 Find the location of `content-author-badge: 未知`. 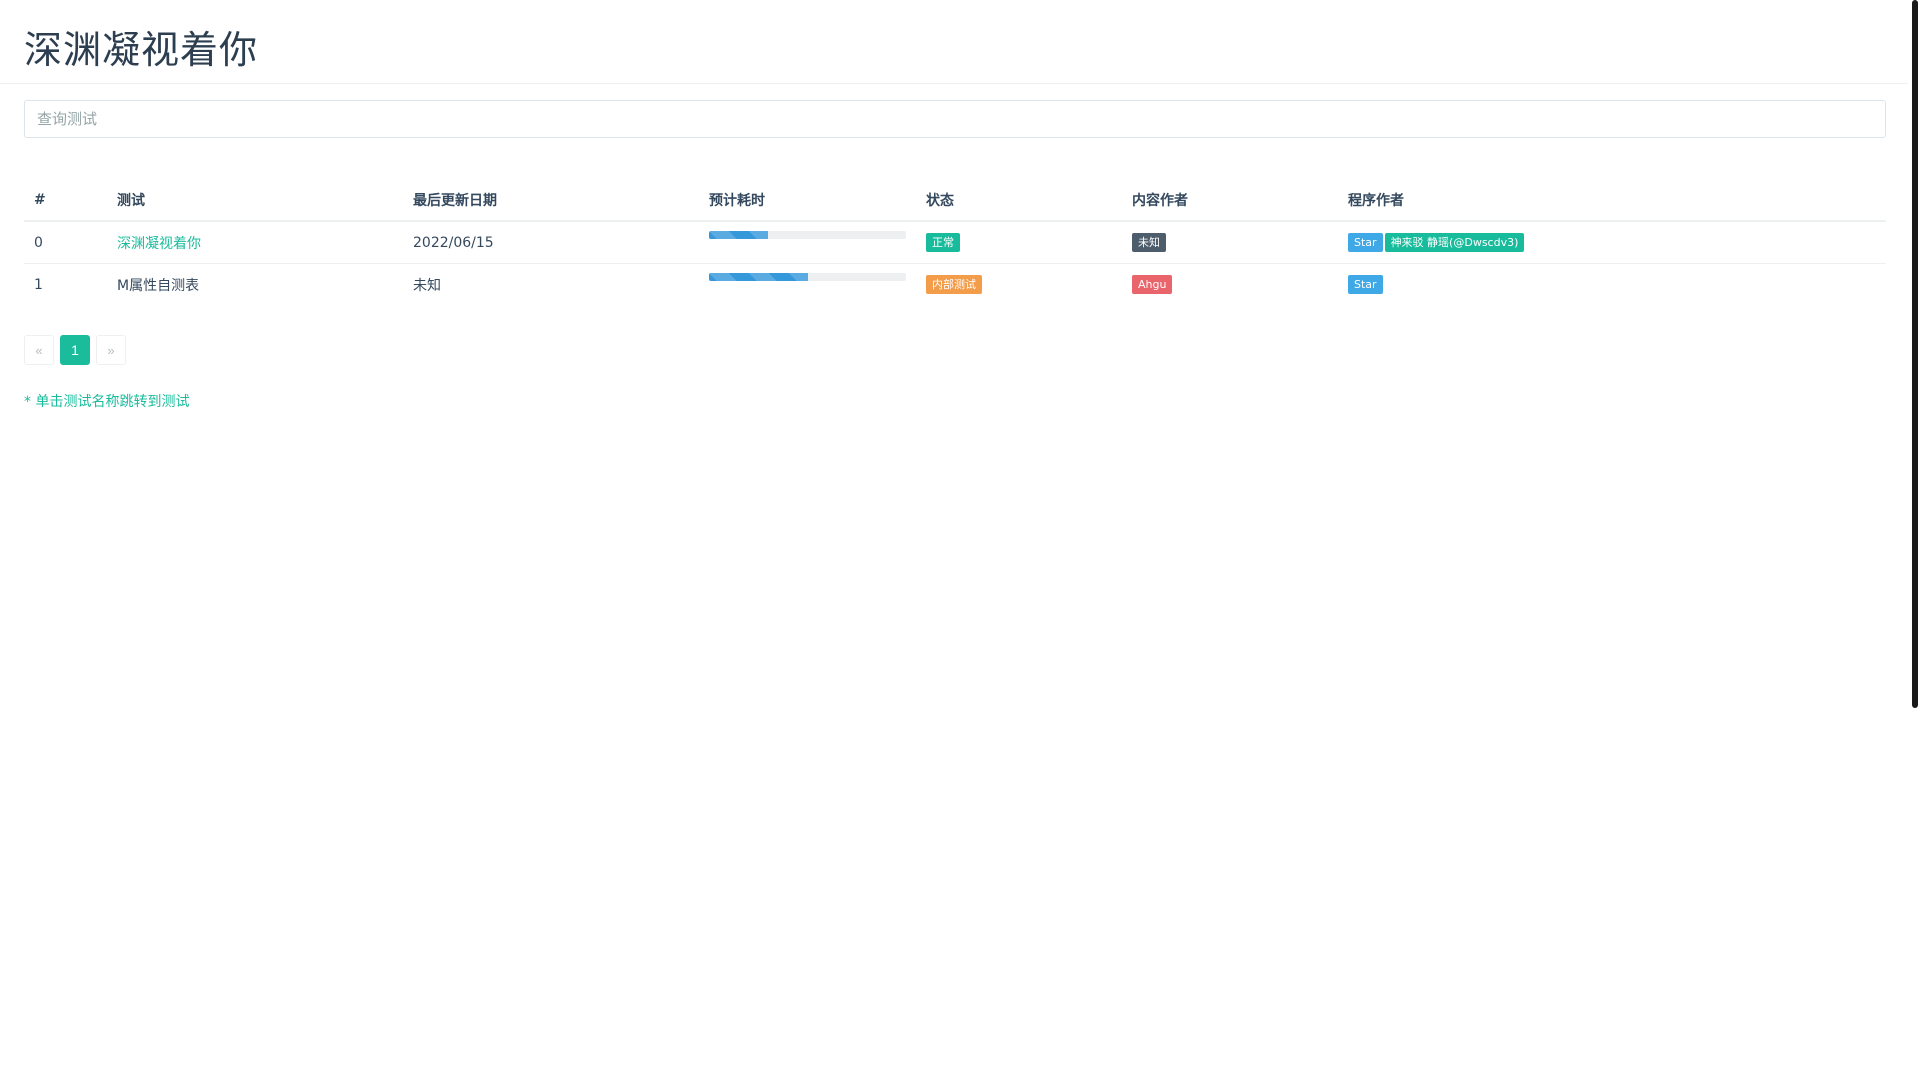

content-author-badge: 未知 is located at coordinates (1149, 242).